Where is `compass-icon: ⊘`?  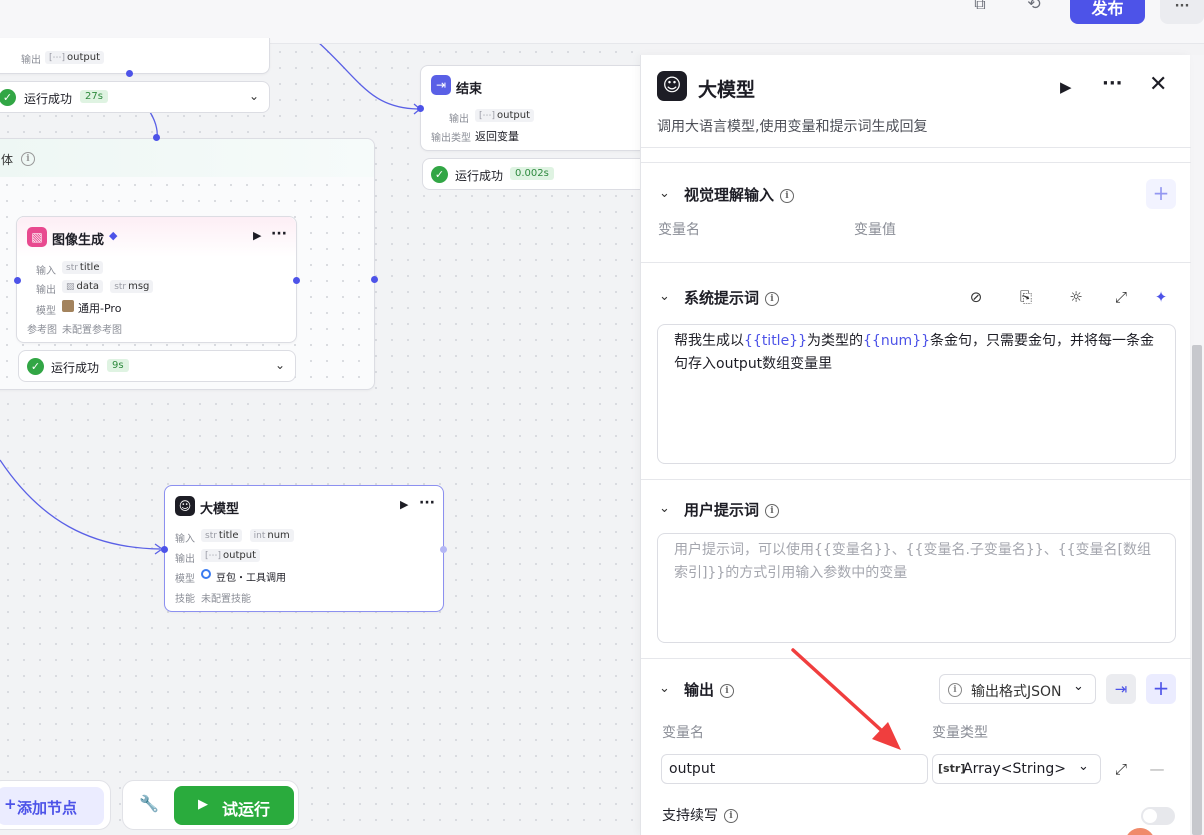 compass-icon: ⊘ is located at coordinates (976, 297).